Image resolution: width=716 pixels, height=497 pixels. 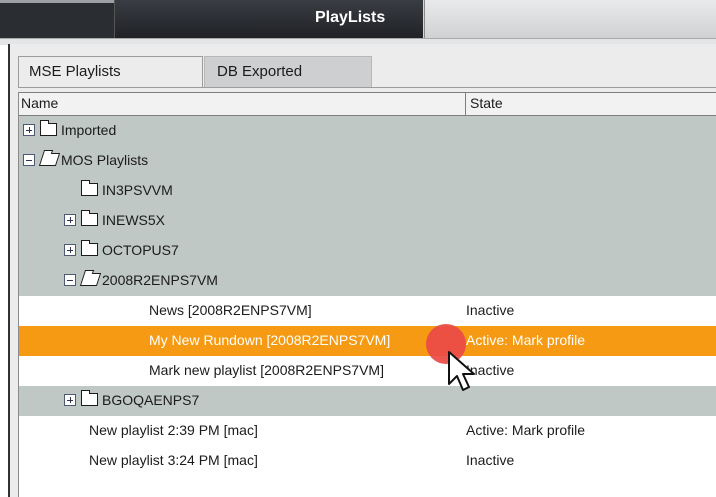 I want to click on tree-row-imported: Imported, so click(x=367, y=131).